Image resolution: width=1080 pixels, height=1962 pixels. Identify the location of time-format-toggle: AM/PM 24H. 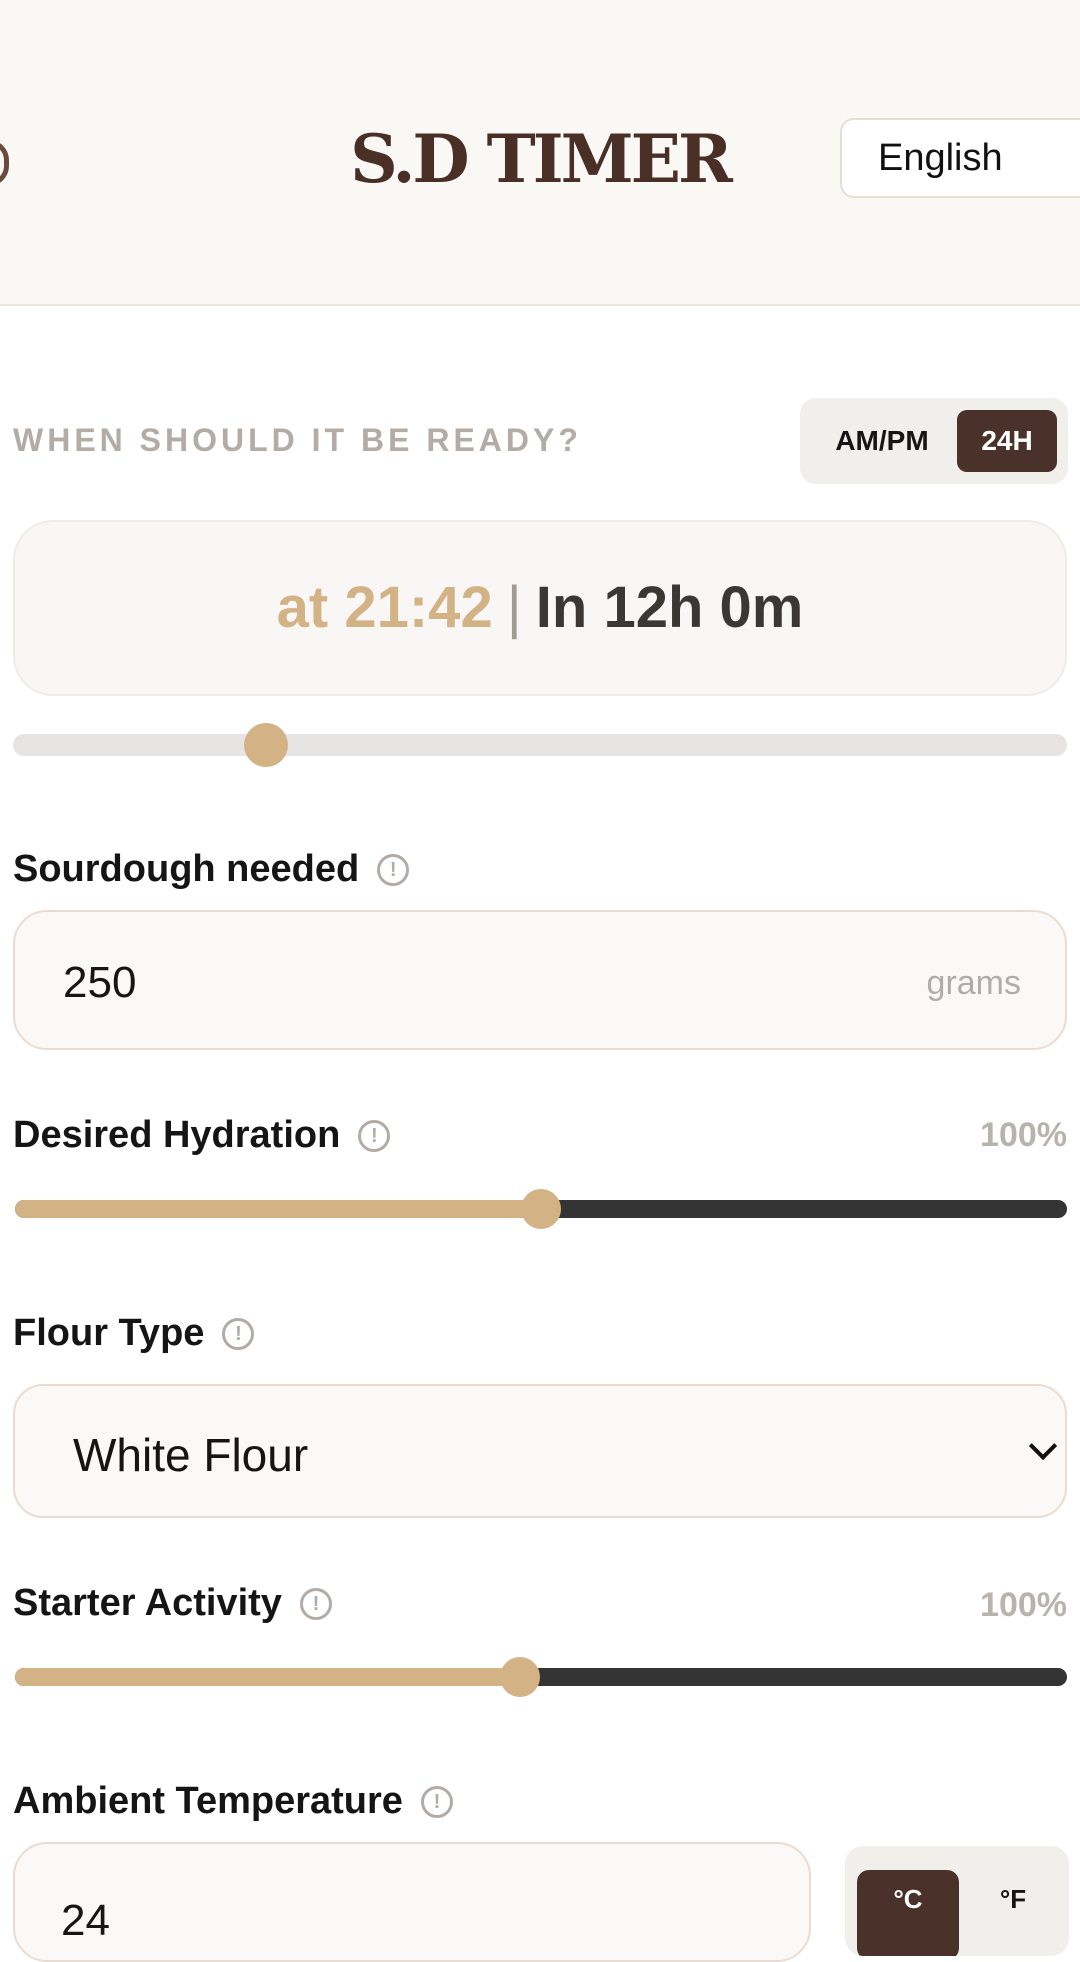
(934, 441).